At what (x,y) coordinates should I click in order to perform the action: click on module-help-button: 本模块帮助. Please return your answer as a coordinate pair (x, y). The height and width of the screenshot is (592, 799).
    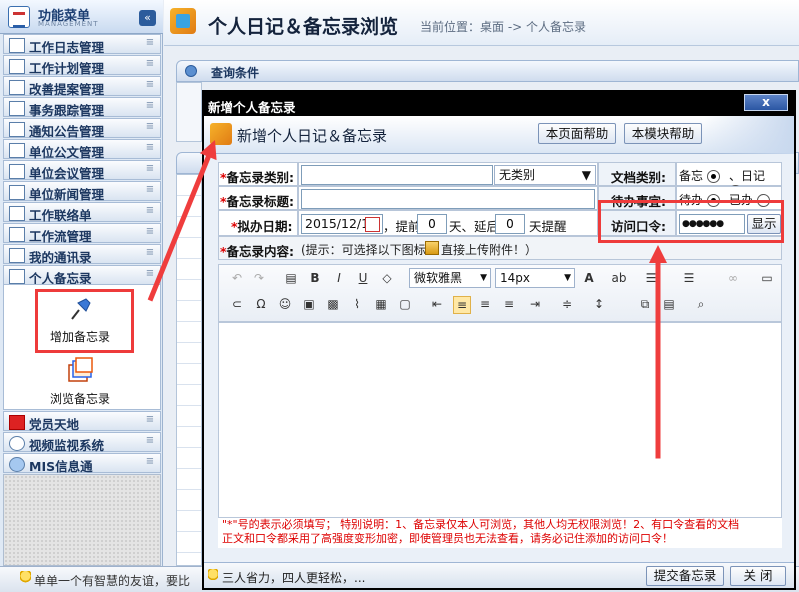
    Looking at the image, I should click on (663, 133).